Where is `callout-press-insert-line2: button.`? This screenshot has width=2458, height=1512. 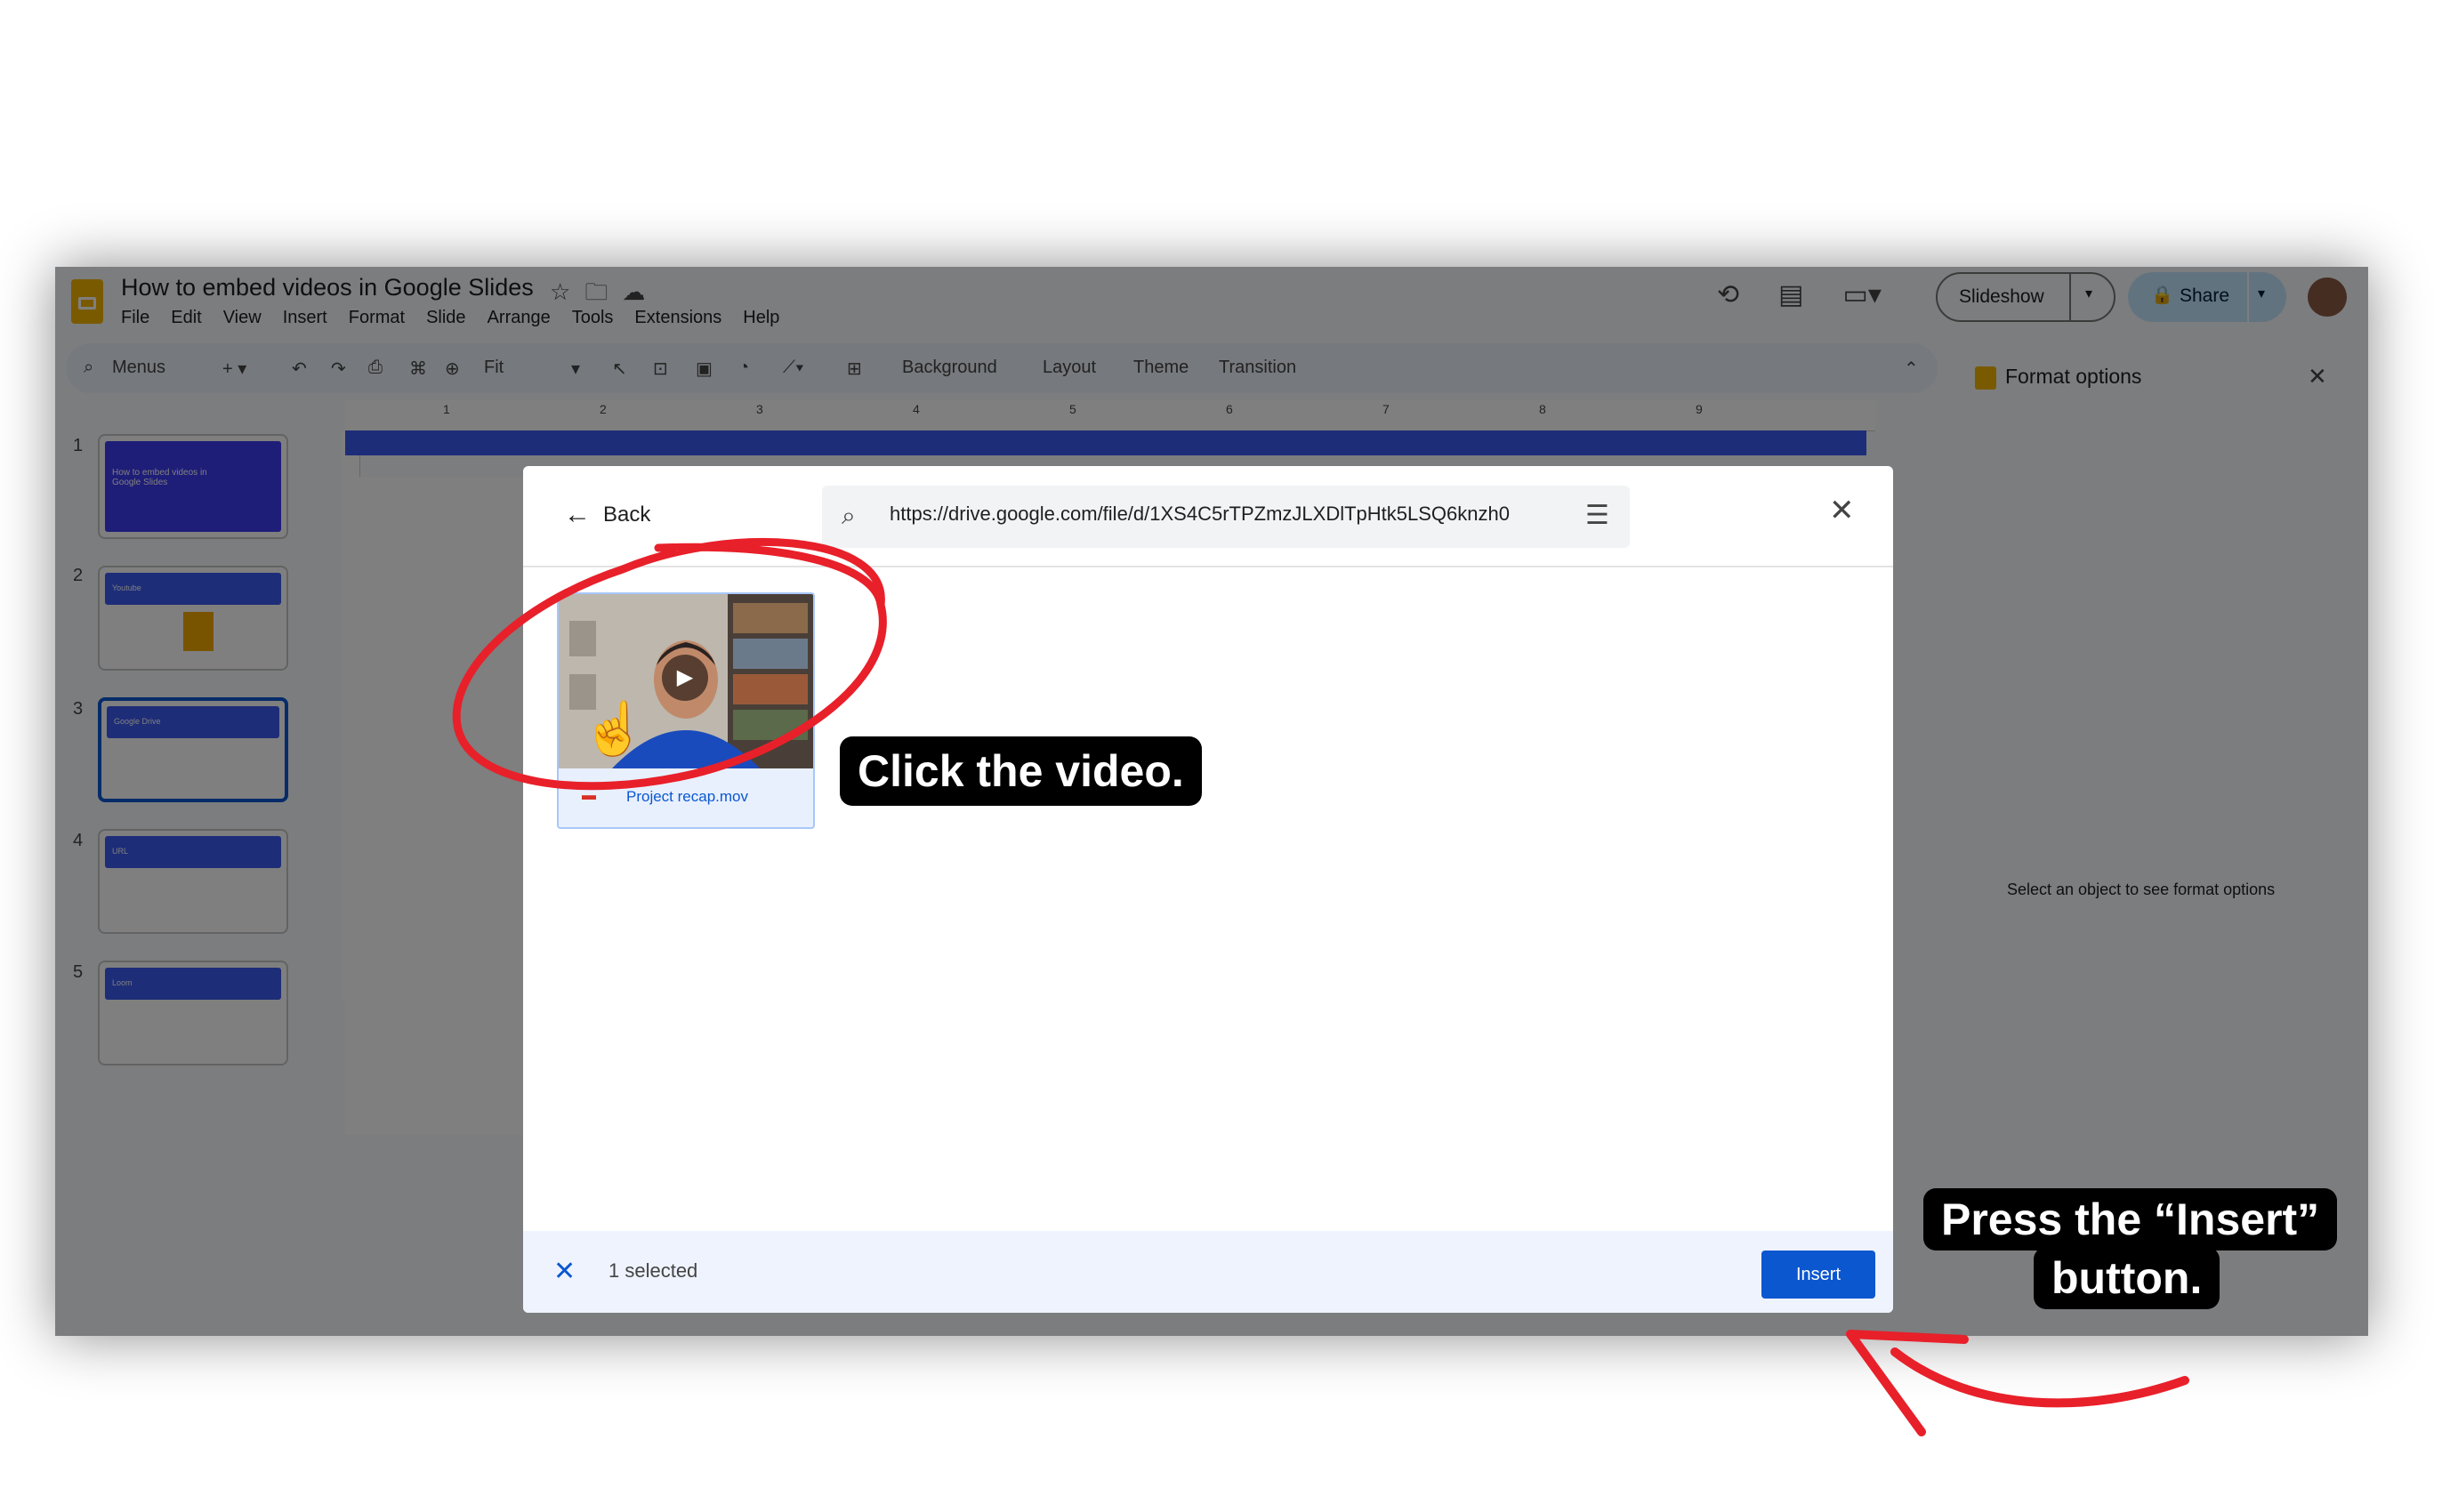
callout-press-insert-line2: button. is located at coordinates (2127, 1278).